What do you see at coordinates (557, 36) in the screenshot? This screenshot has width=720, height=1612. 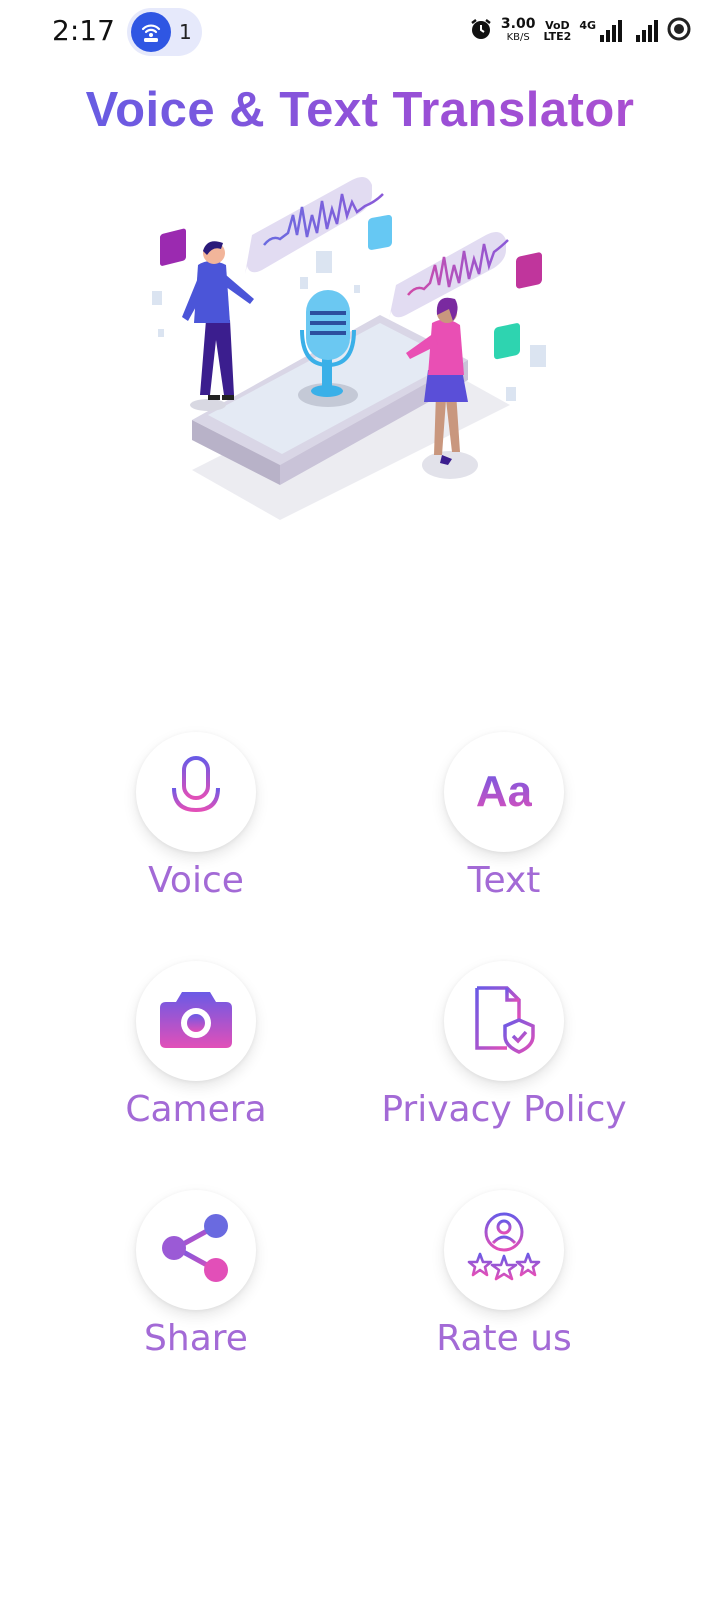 I see `volte-line2: LTE2` at bounding box center [557, 36].